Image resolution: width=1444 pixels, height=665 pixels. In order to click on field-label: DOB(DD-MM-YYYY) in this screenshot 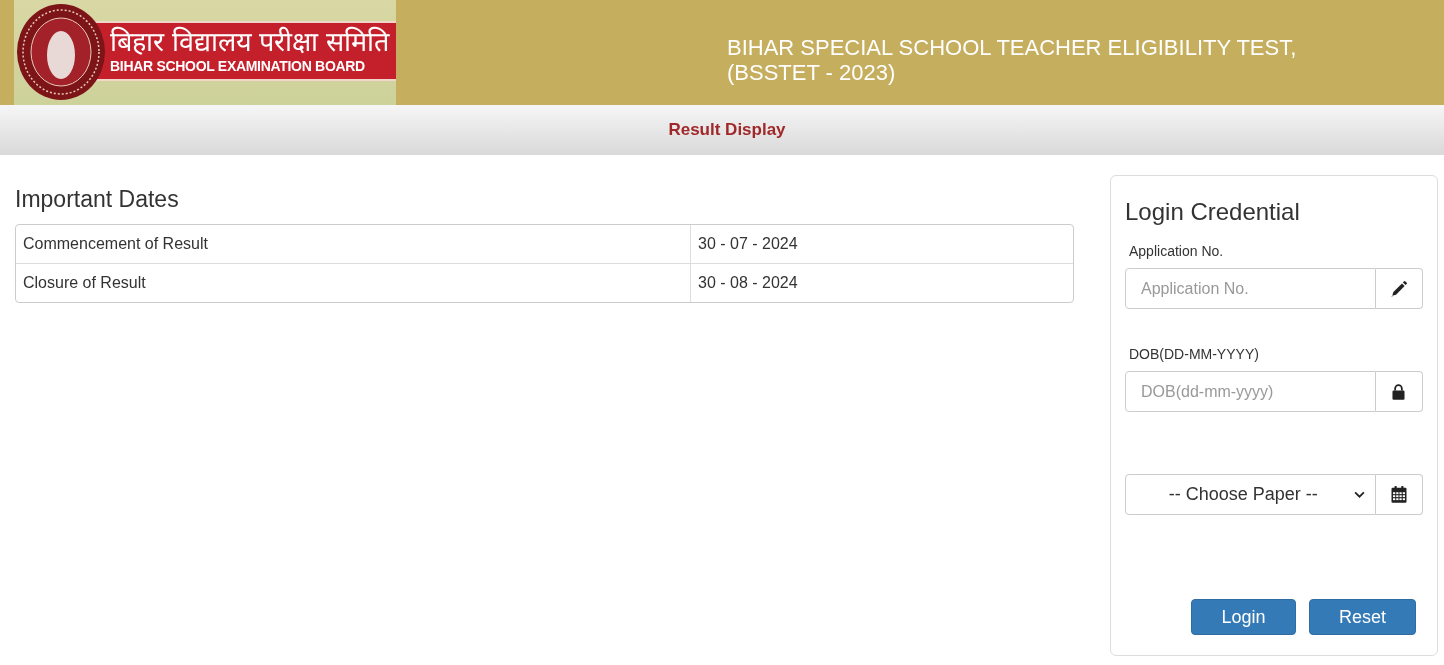, I will do `click(1194, 354)`.